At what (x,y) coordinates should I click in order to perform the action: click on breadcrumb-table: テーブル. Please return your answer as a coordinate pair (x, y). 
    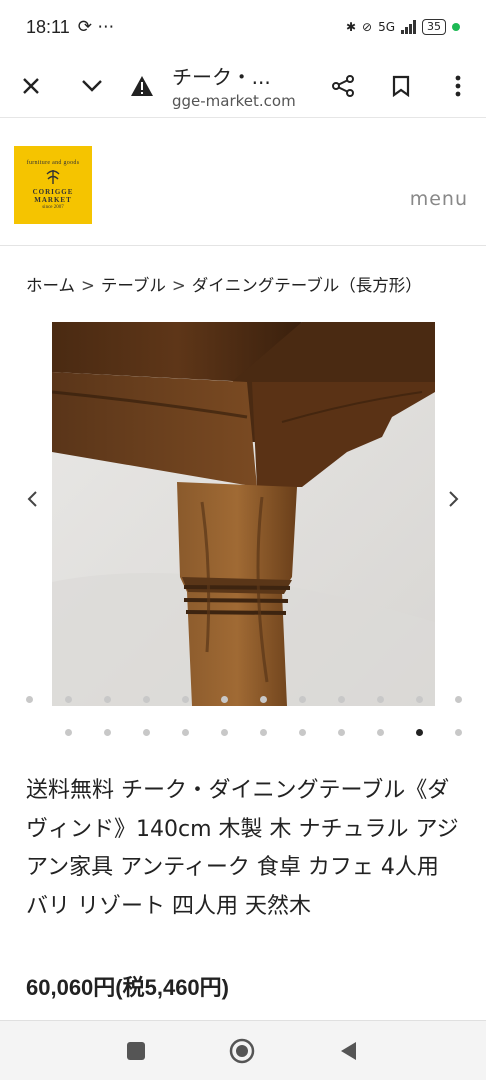
    Looking at the image, I should click on (133, 285).